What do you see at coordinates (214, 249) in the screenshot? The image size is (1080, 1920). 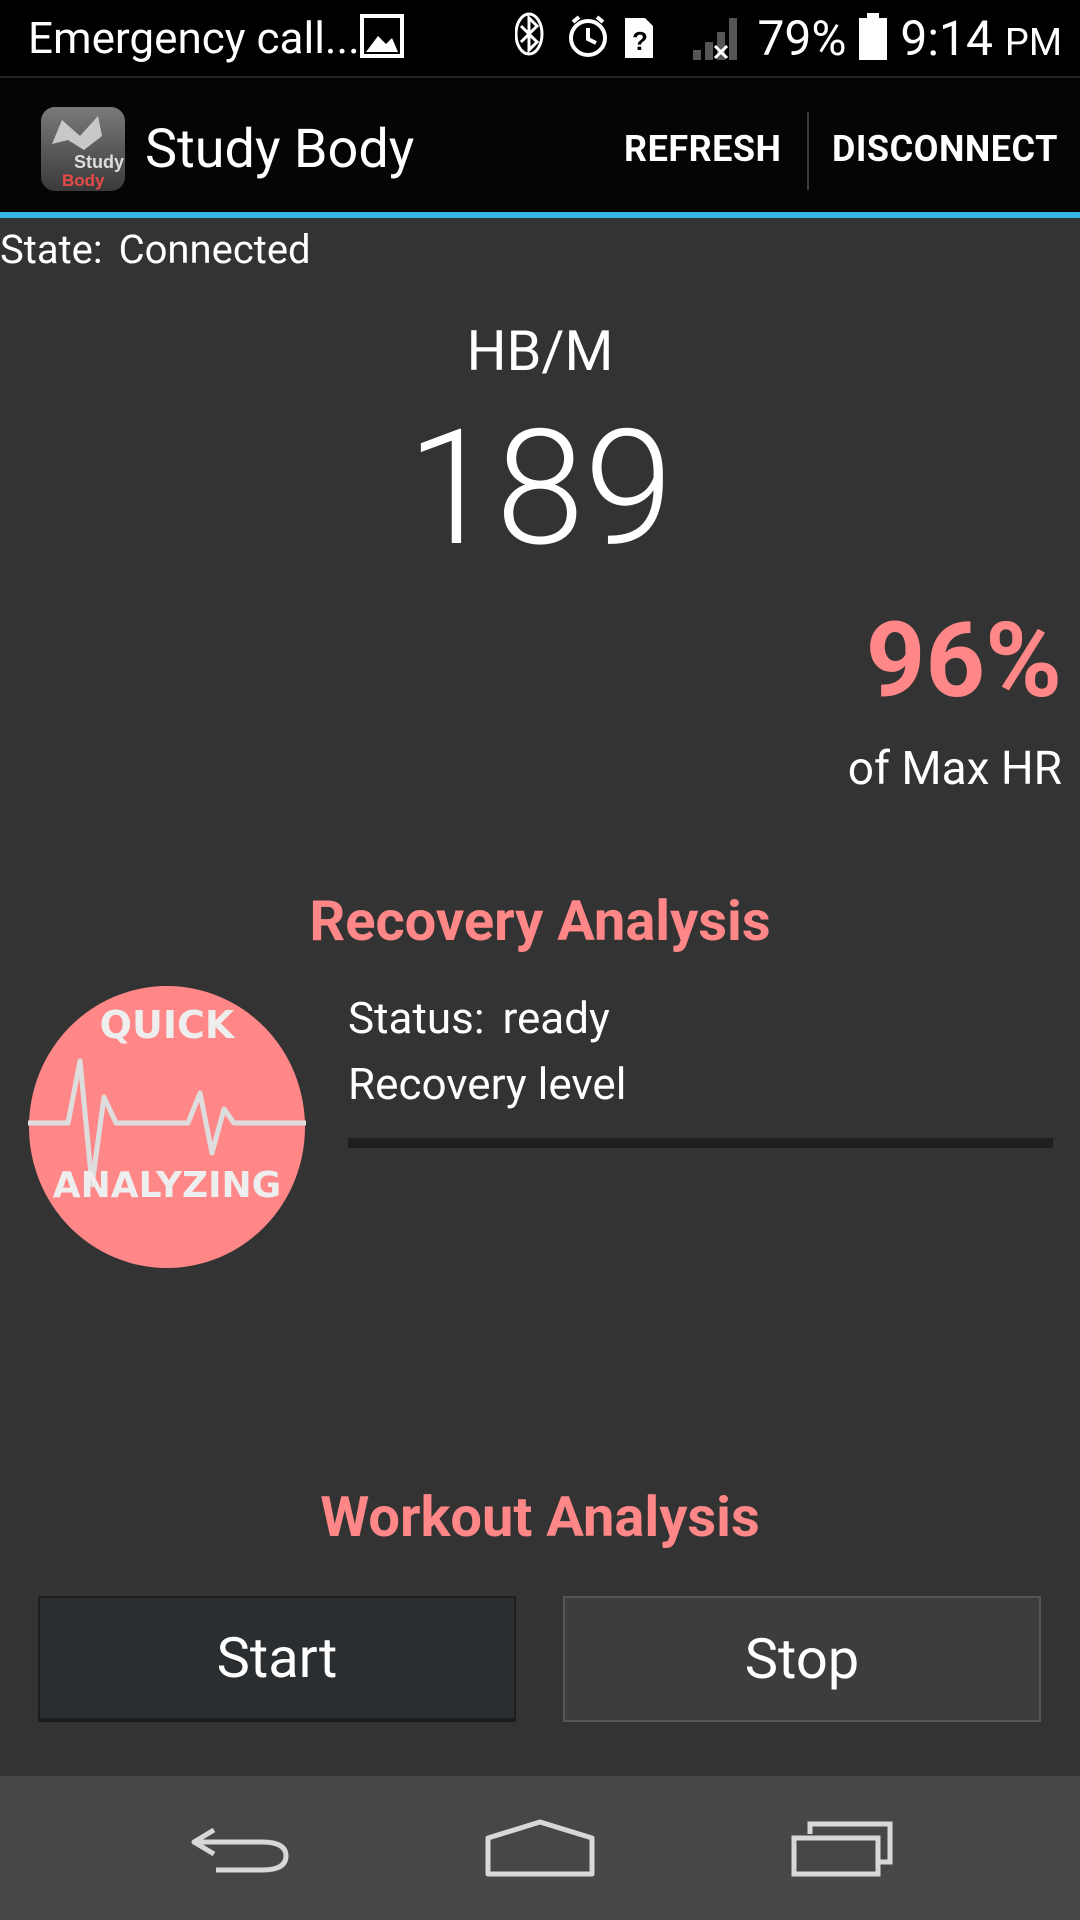 I see `state-value: Connected` at bounding box center [214, 249].